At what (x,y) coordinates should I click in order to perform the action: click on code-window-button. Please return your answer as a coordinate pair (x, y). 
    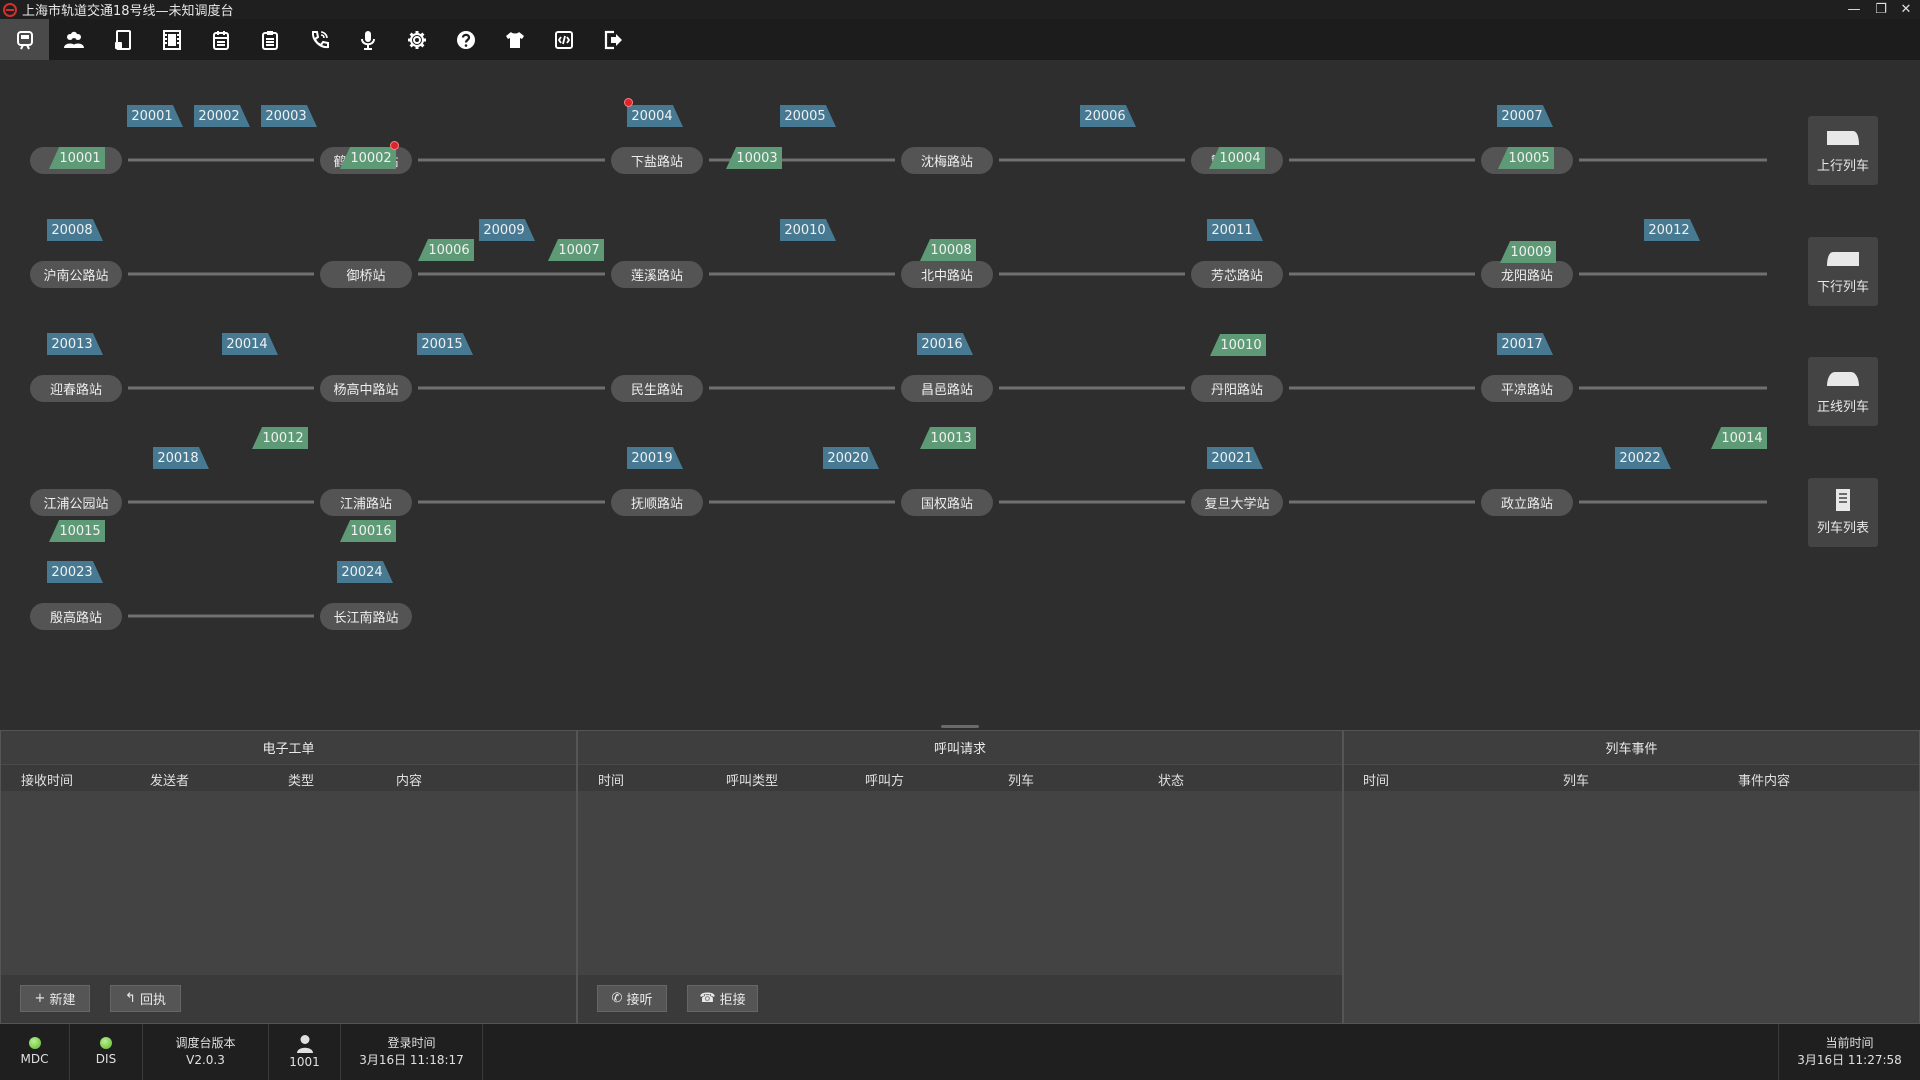
    Looking at the image, I should click on (563, 39).